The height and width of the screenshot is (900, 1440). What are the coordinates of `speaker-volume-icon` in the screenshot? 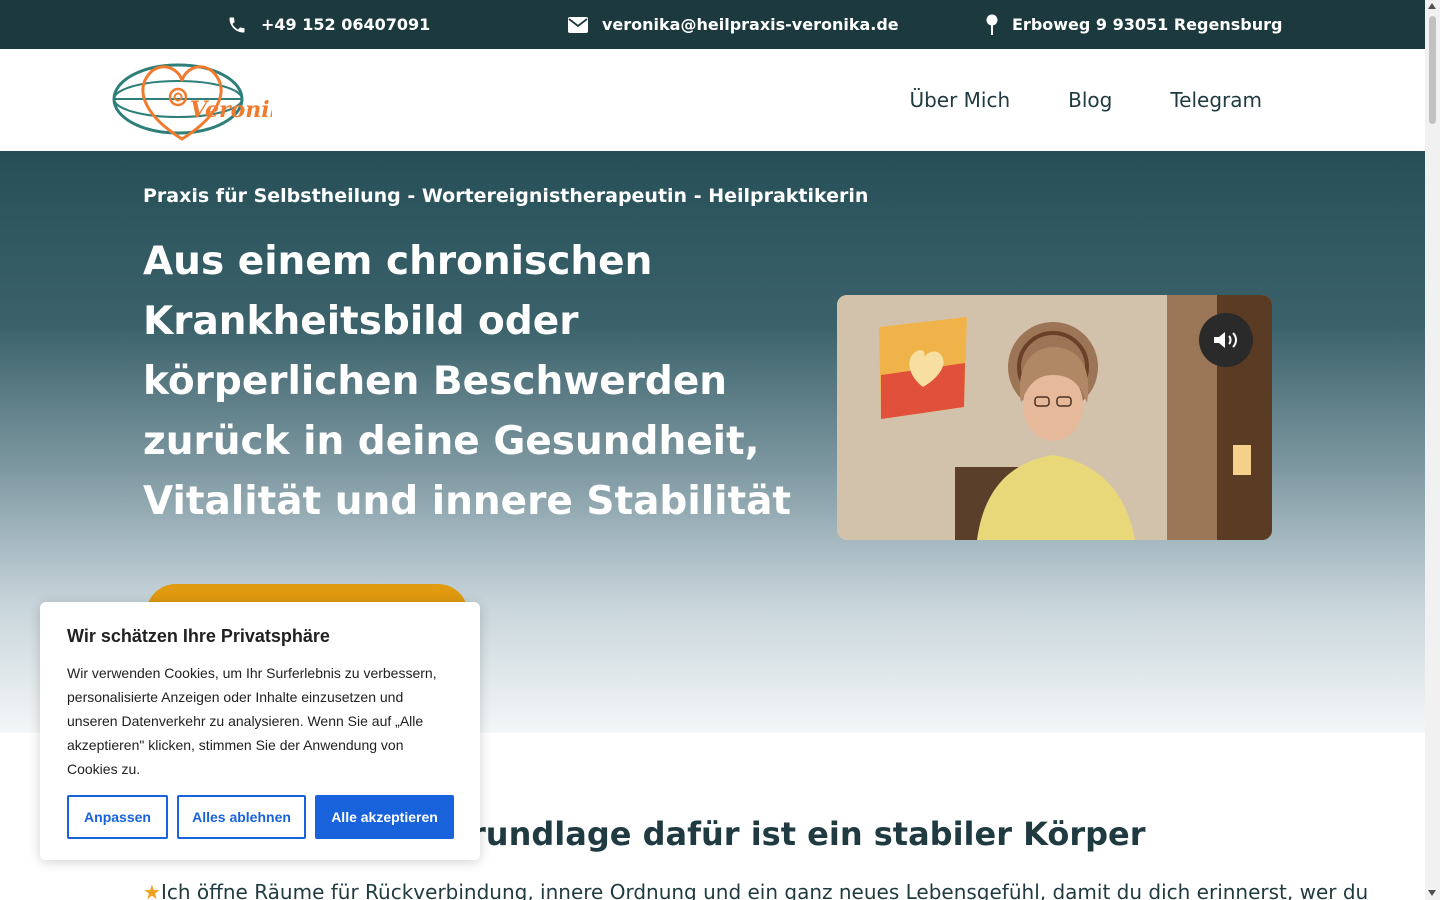 It's located at (1225, 340).